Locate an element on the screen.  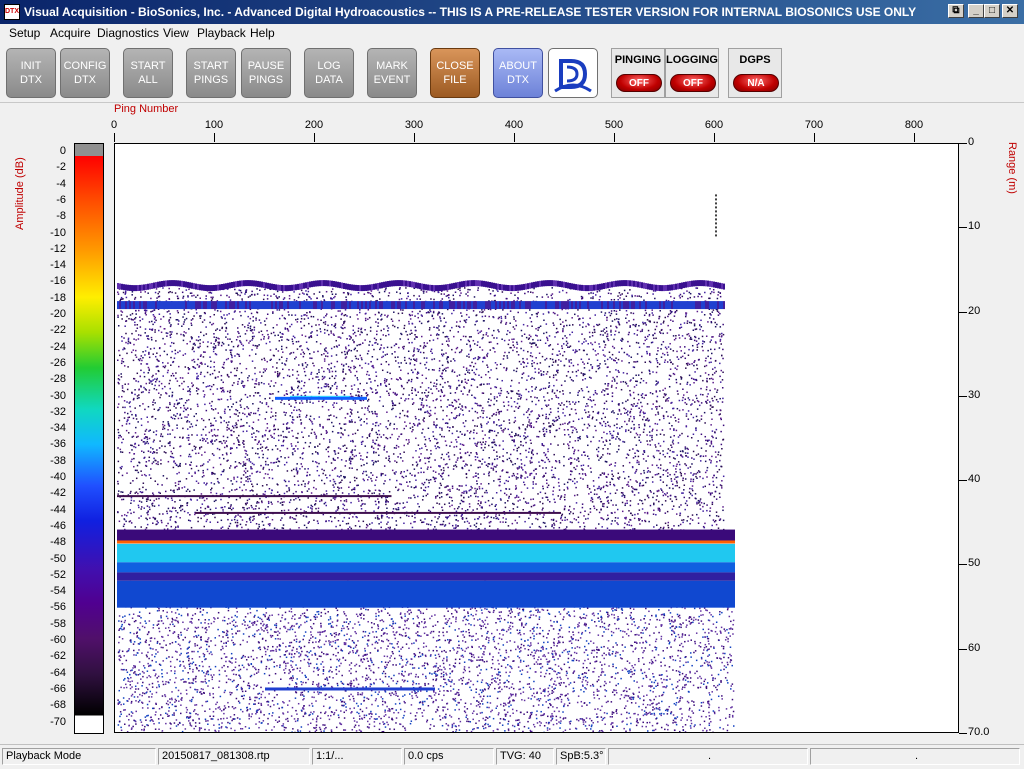
start-pings-button: STARTPINGS is located at coordinates (211, 73).